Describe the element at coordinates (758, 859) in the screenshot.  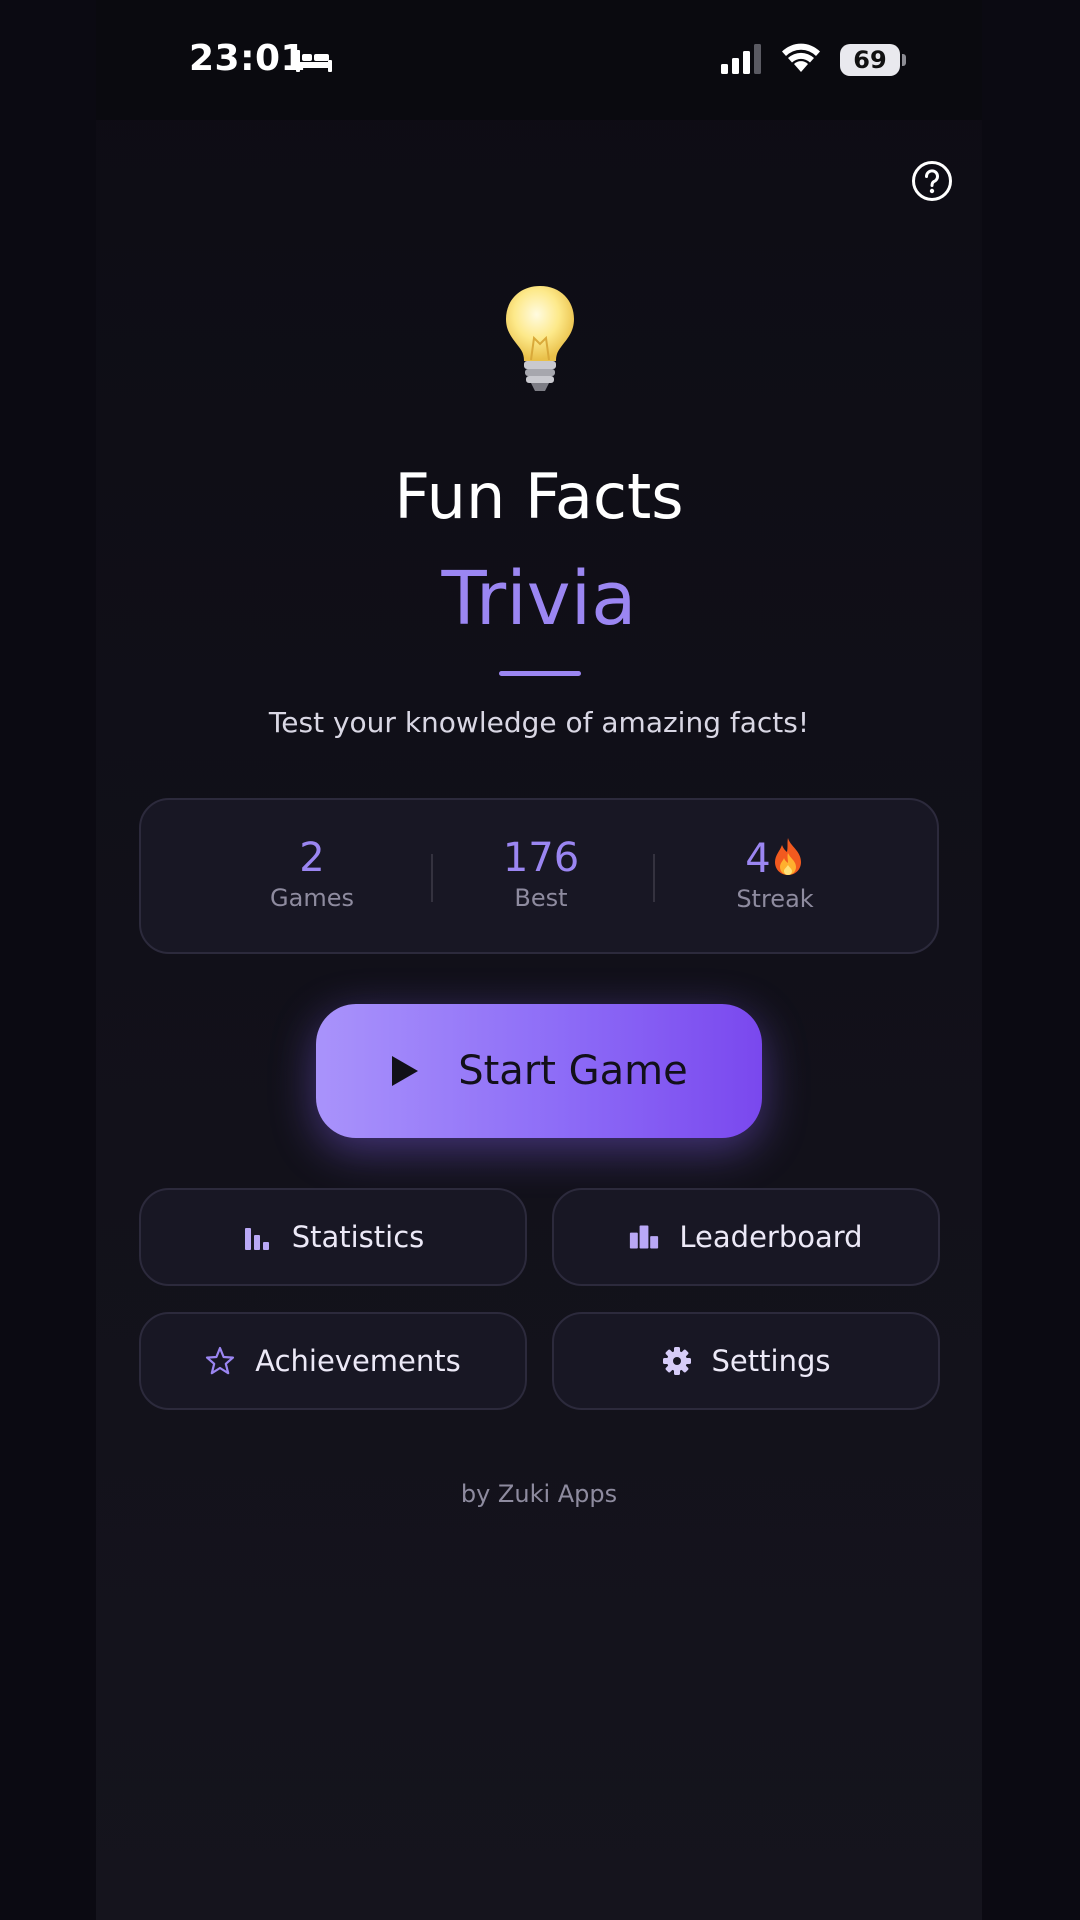
I see `stat-streak-value: 4` at that location.